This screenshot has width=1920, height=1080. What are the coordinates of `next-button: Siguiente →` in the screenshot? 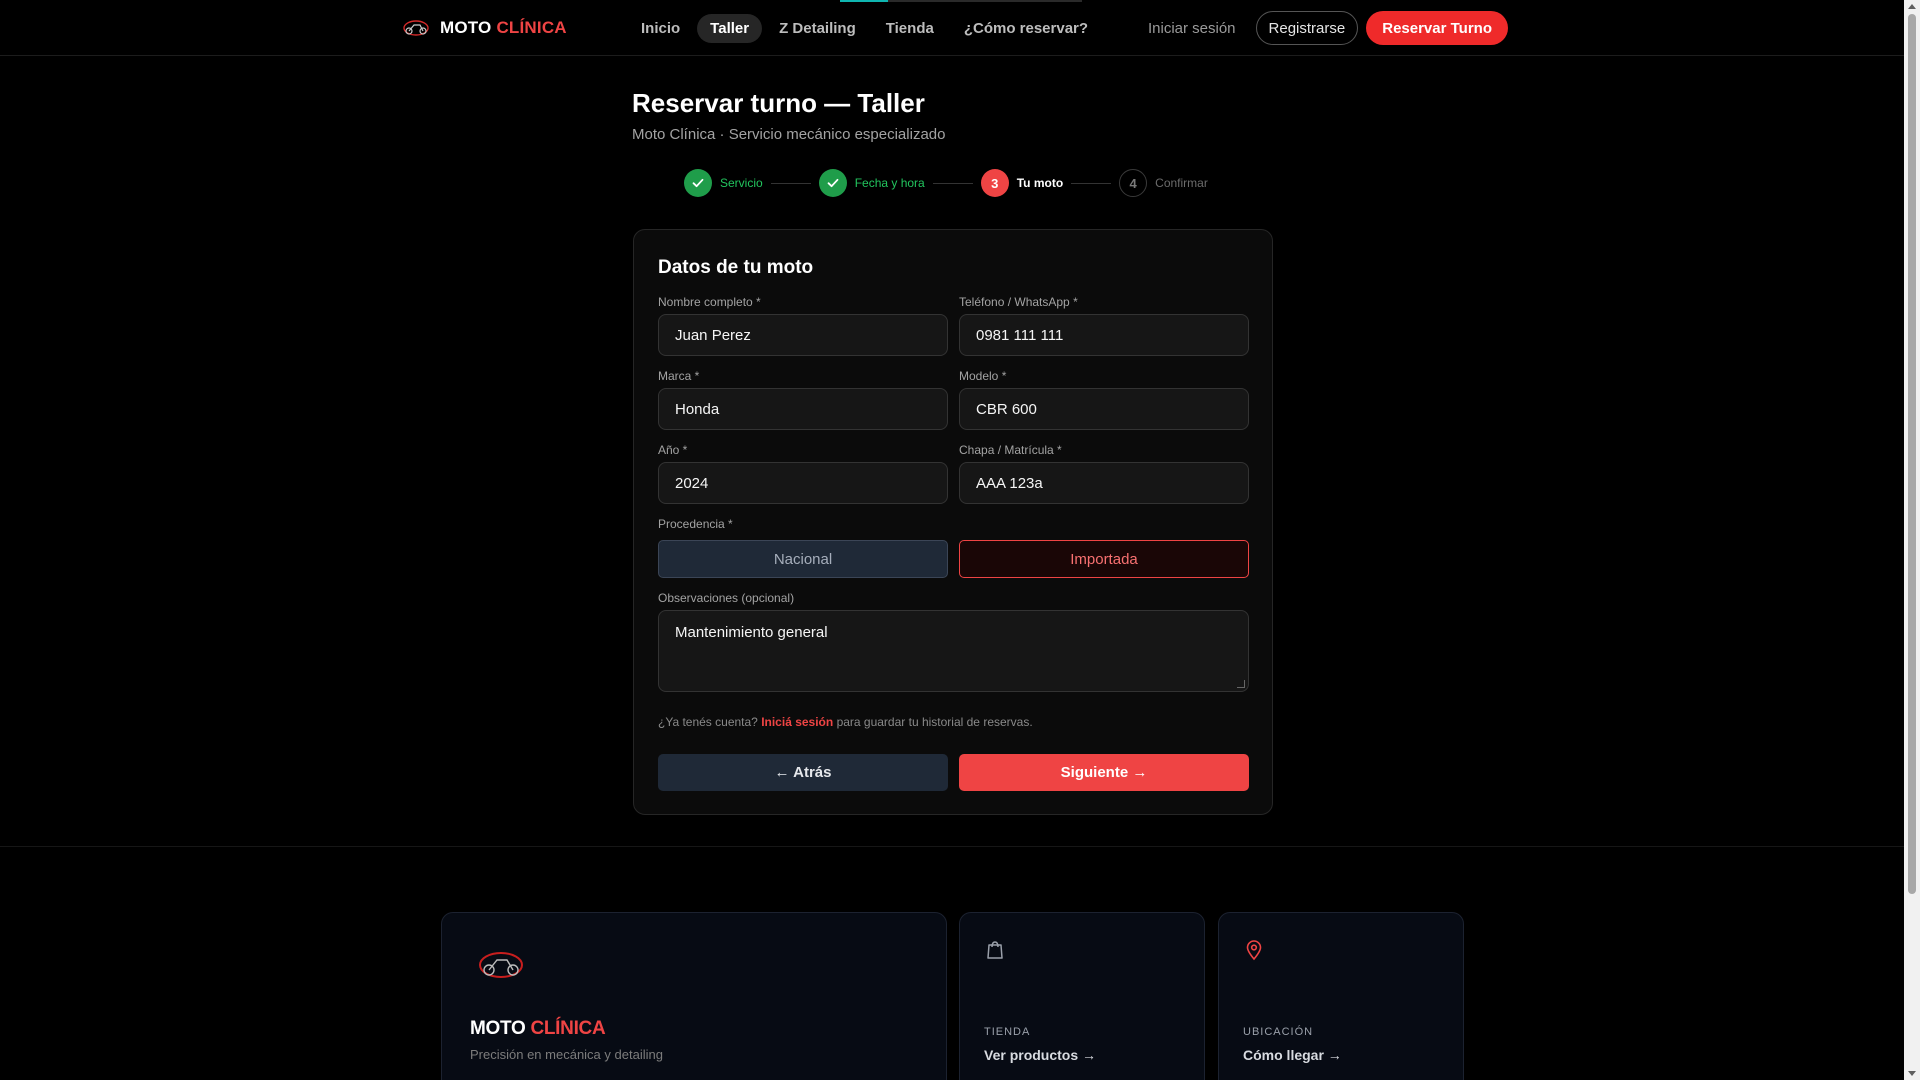 It's located at (1104, 772).